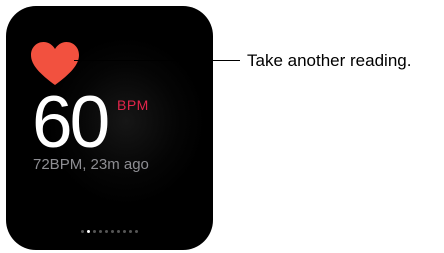 The image size is (444, 253). What do you see at coordinates (157, 60) in the screenshot?
I see `callout-line` at bounding box center [157, 60].